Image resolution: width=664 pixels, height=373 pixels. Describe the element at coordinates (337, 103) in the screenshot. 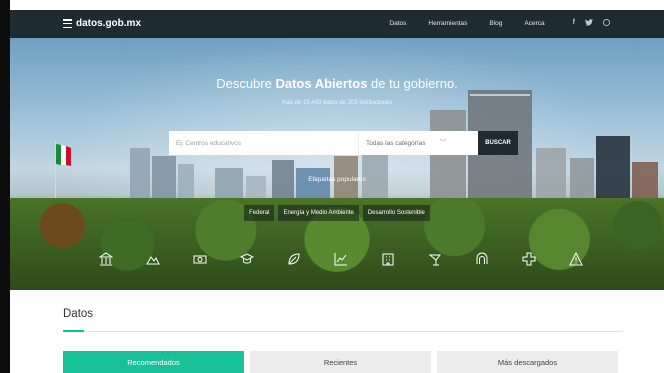

I see `hero-subtitle: más de 15,400 datos de 209 instituciones` at that location.